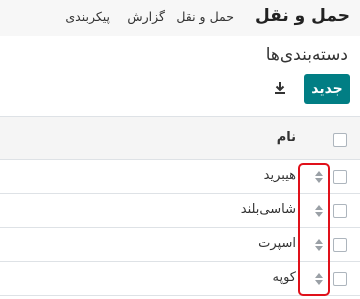 The width and height of the screenshot is (360, 299). Describe the element at coordinates (205, 16) in the screenshot. I see `menu-item-transport: حمل و نقل` at that location.